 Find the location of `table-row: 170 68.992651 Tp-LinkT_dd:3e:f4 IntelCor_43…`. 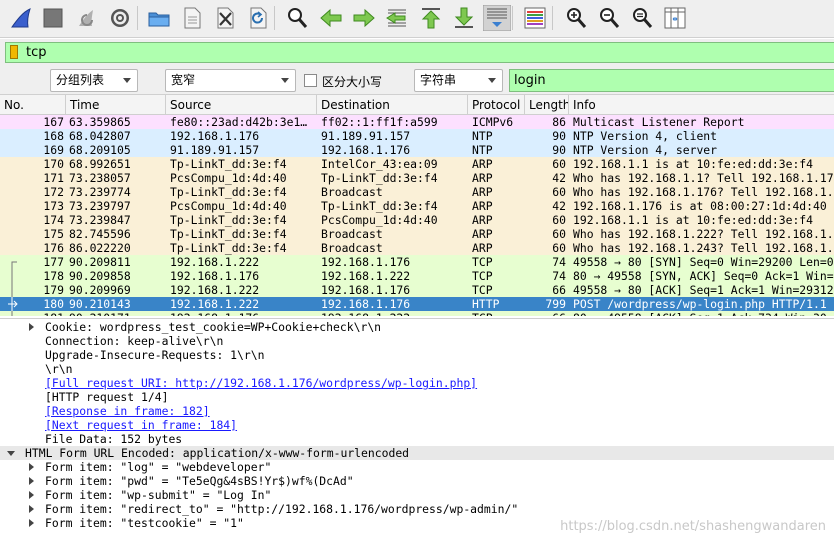

table-row: 170 68.992651 Tp-LinkT_dd:3e:f4 IntelCor_43… is located at coordinates (417, 164).